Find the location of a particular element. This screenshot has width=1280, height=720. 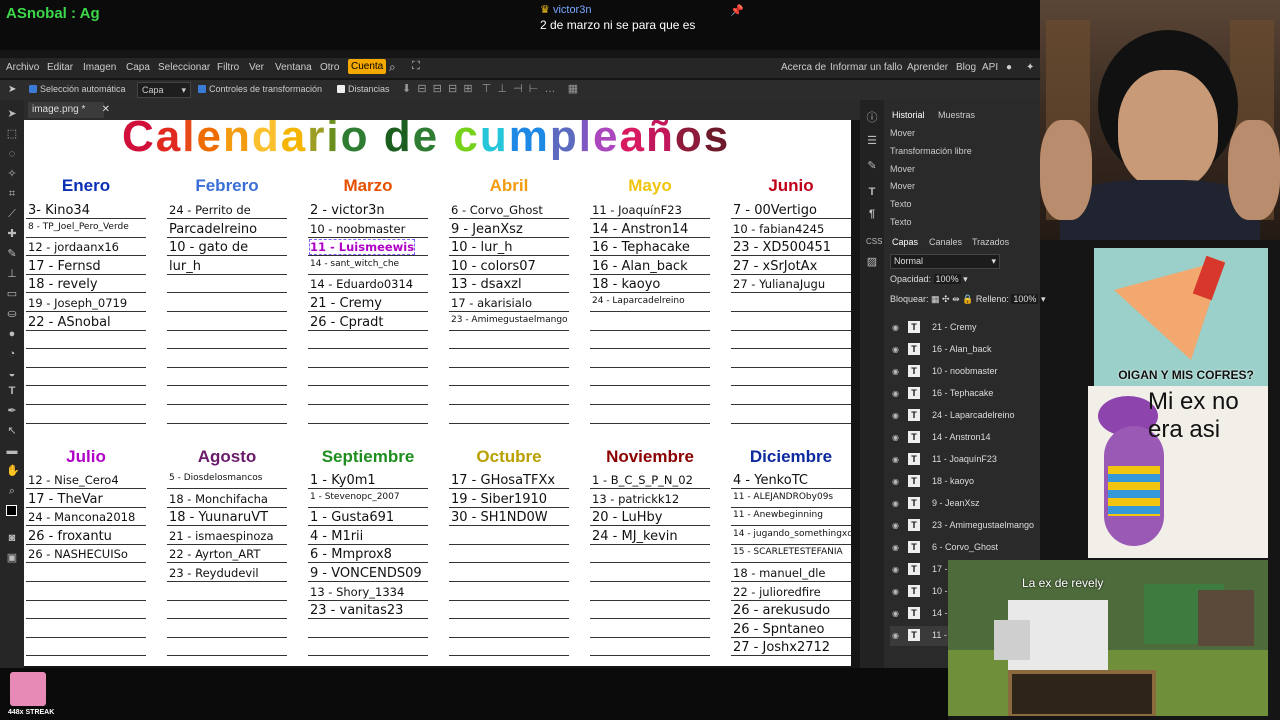

birthday-entry: 22 - Ayrton_ART is located at coordinates (214, 554).